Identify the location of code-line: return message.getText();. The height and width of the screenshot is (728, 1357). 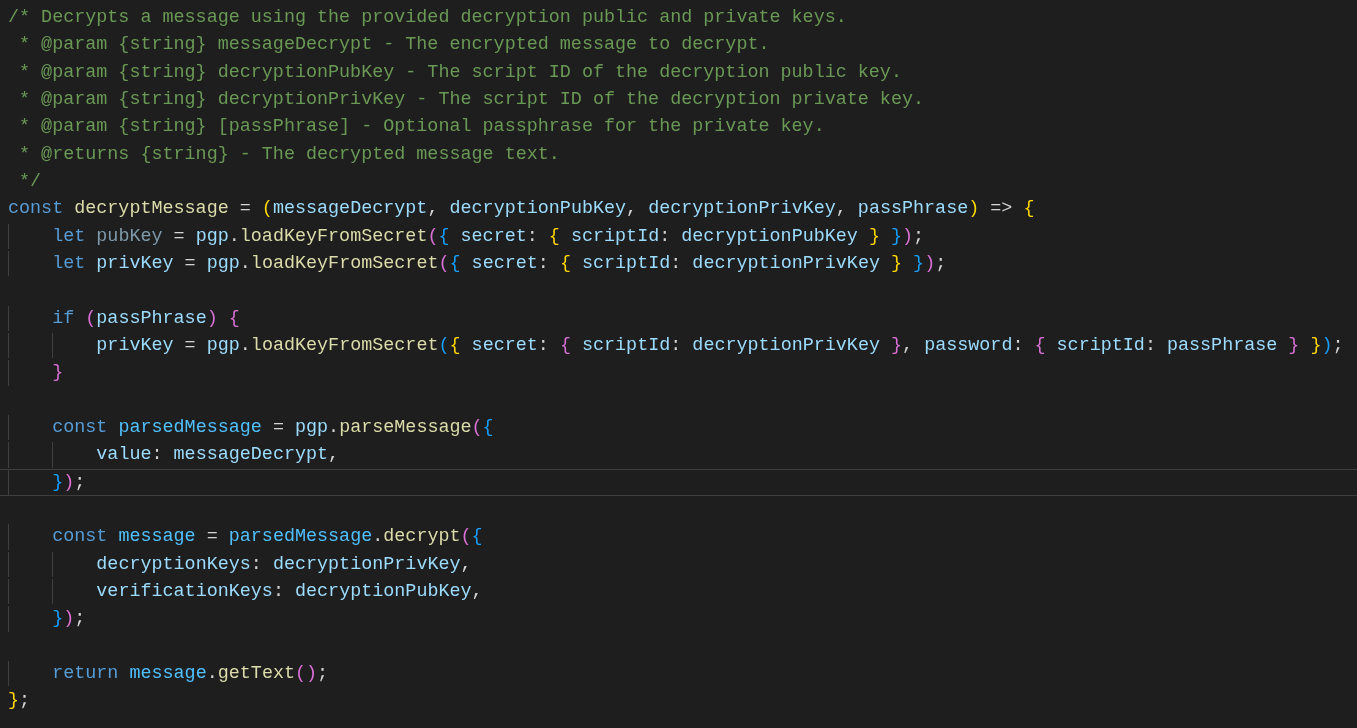
(678, 673).